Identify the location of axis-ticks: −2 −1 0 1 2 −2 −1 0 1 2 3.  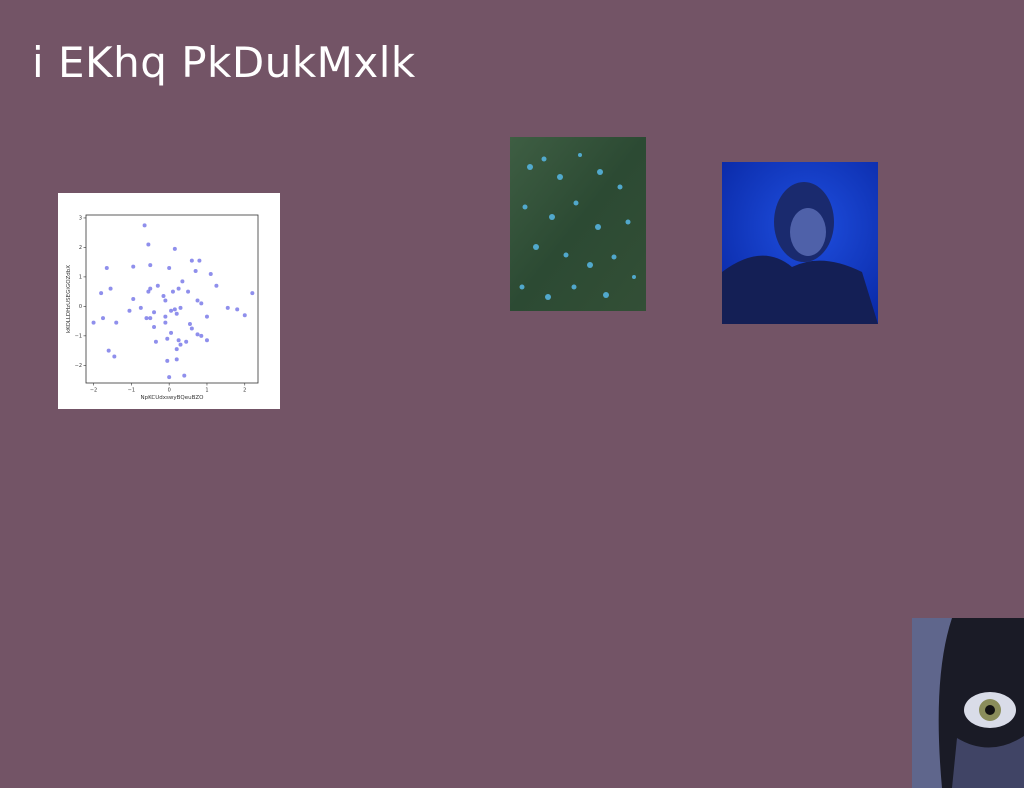
(161, 305).